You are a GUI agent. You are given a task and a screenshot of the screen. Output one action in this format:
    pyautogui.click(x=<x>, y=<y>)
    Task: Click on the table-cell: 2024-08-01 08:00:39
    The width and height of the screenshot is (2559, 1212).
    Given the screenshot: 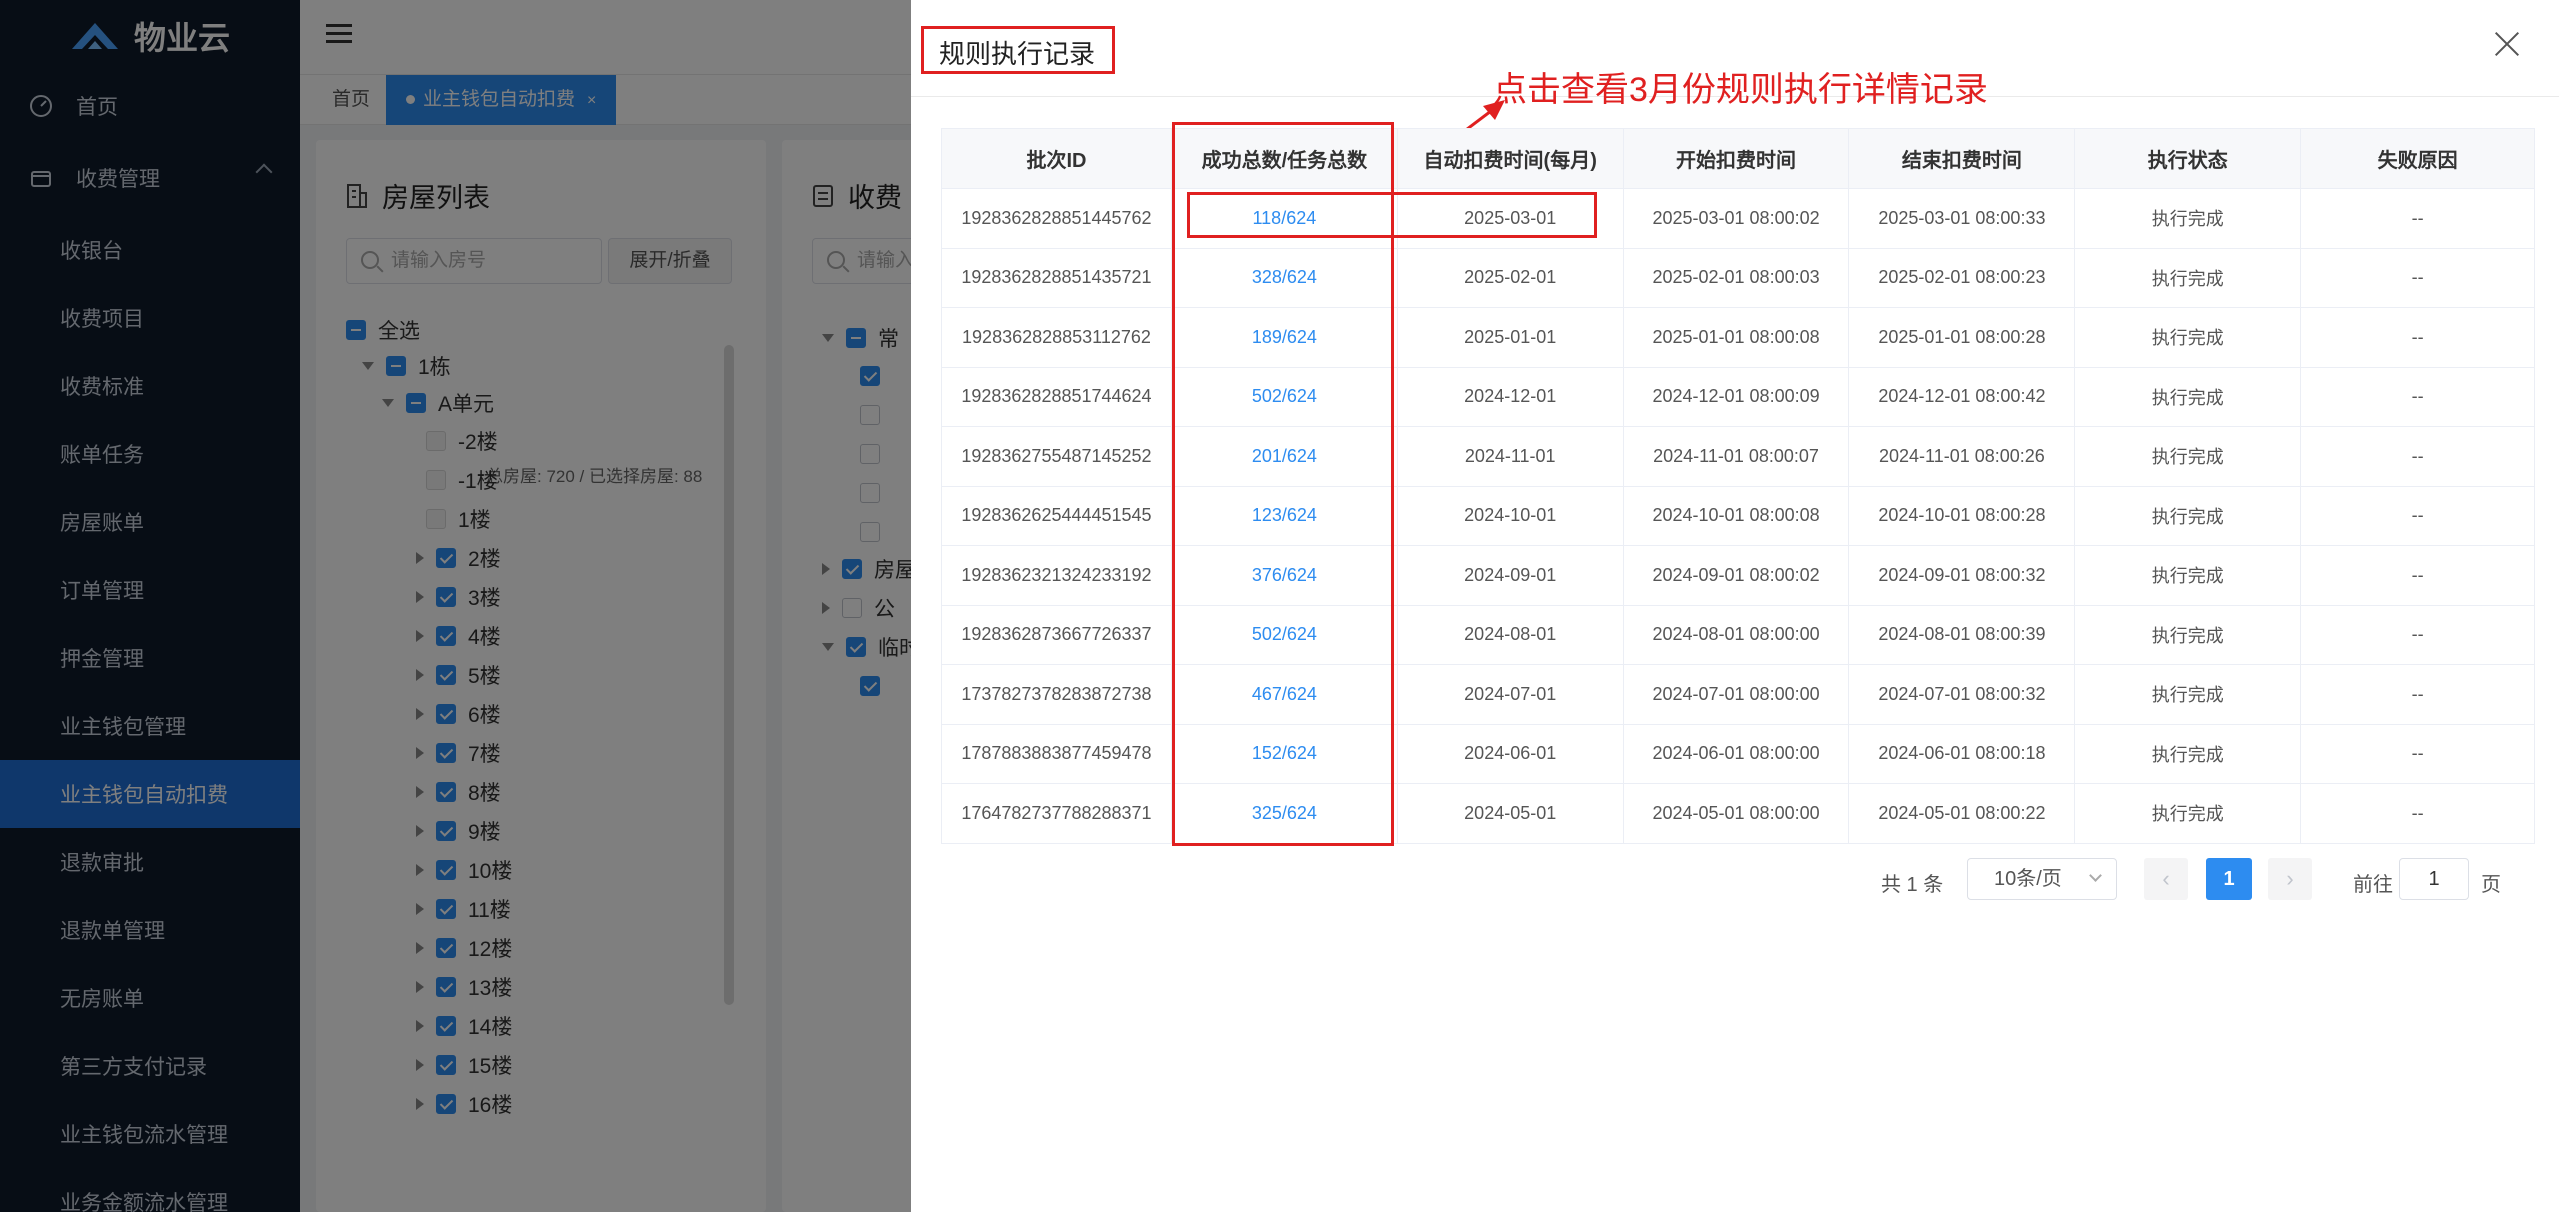 What is the action you would take?
    pyautogui.click(x=1962, y=634)
    